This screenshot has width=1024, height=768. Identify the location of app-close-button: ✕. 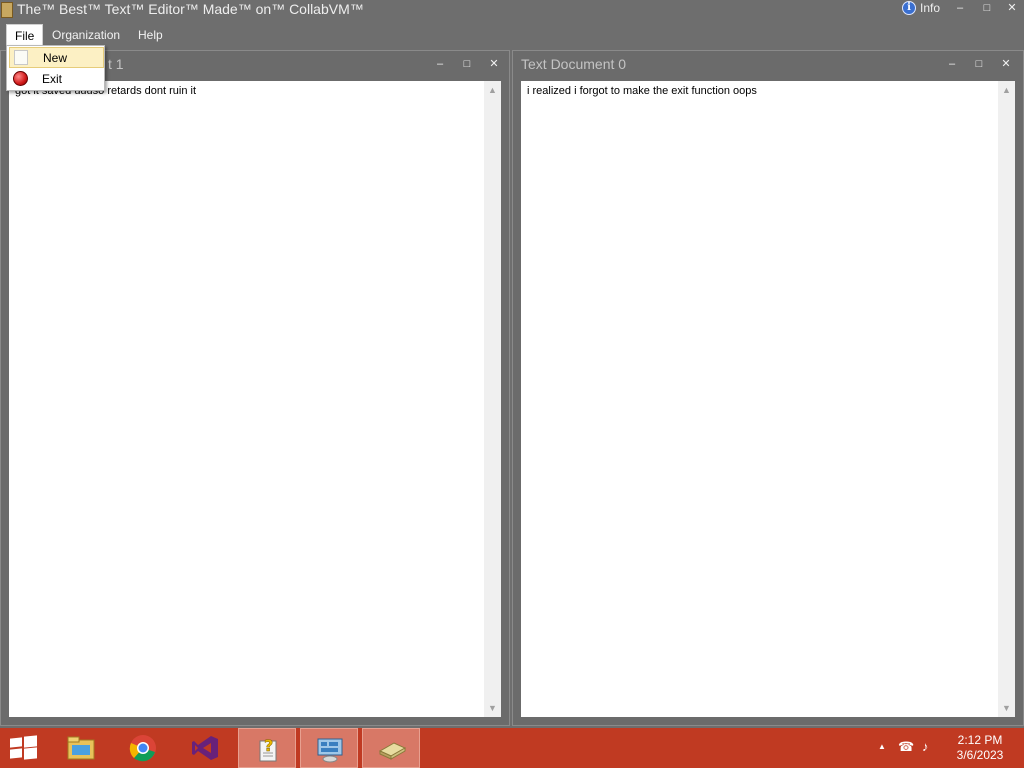
(1012, 8).